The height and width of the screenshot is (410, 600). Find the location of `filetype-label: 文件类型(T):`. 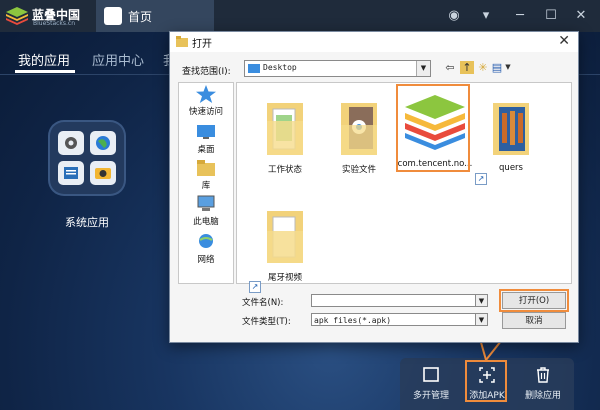

filetype-label: 文件类型(T): is located at coordinates (266, 322).